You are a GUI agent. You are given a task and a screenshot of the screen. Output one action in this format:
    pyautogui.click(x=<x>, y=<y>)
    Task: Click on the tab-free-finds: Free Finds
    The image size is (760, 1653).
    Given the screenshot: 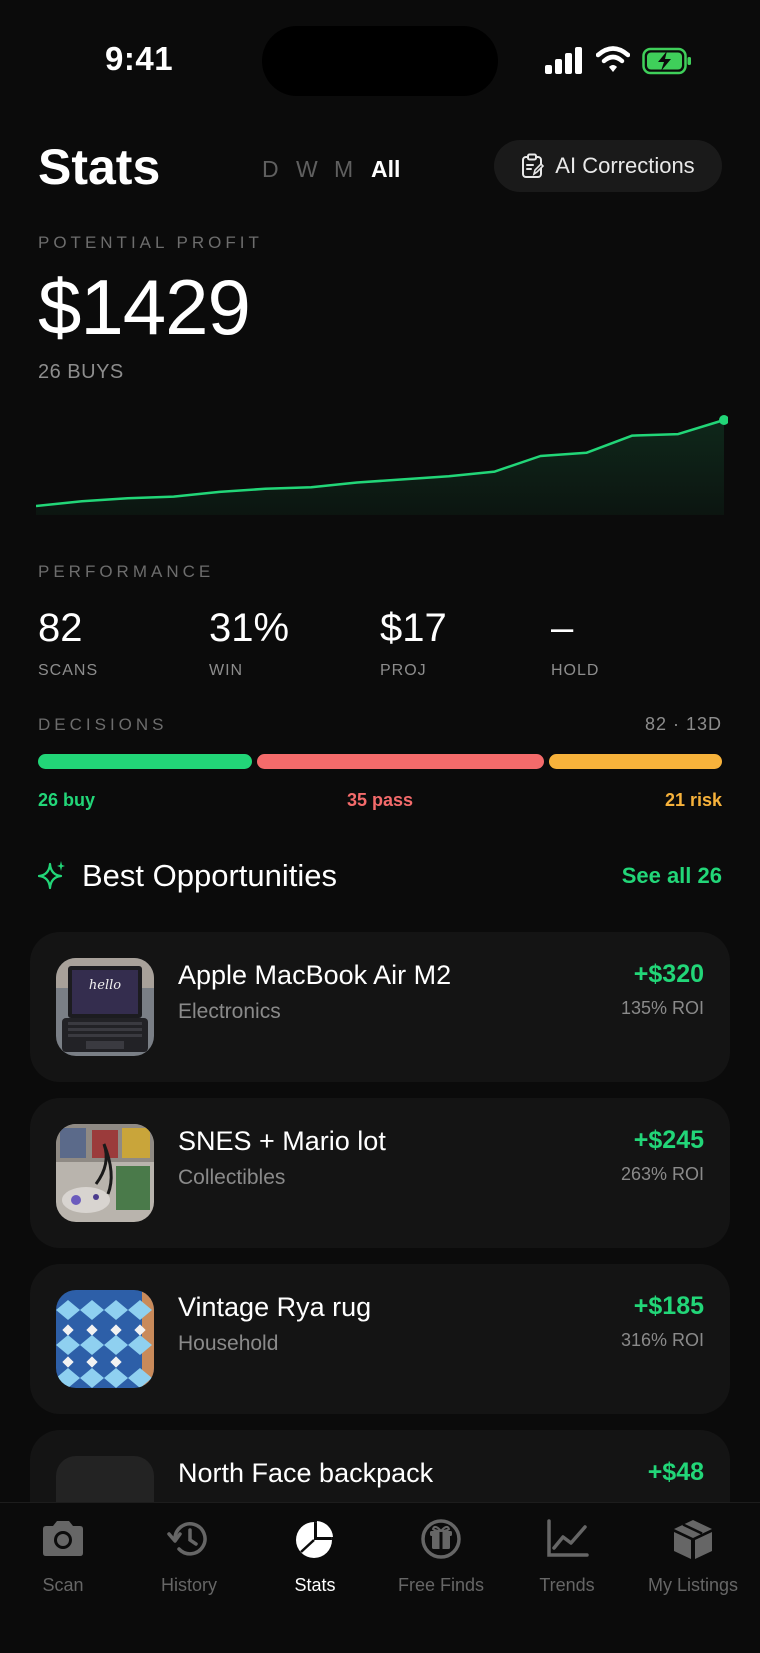 What is the action you would take?
    pyautogui.click(x=441, y=1556)
    